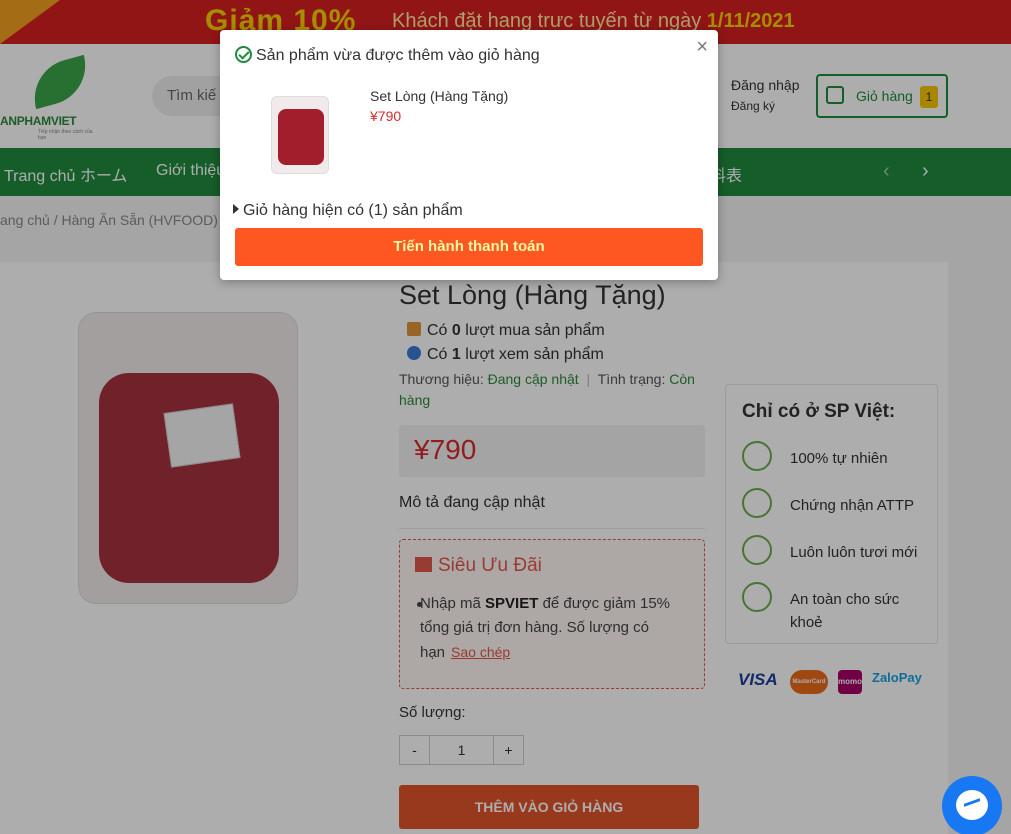  I want to click on modal-message-text: Sản phẩm vừa được thêm vào giỏ hàng, so click(398, 55).